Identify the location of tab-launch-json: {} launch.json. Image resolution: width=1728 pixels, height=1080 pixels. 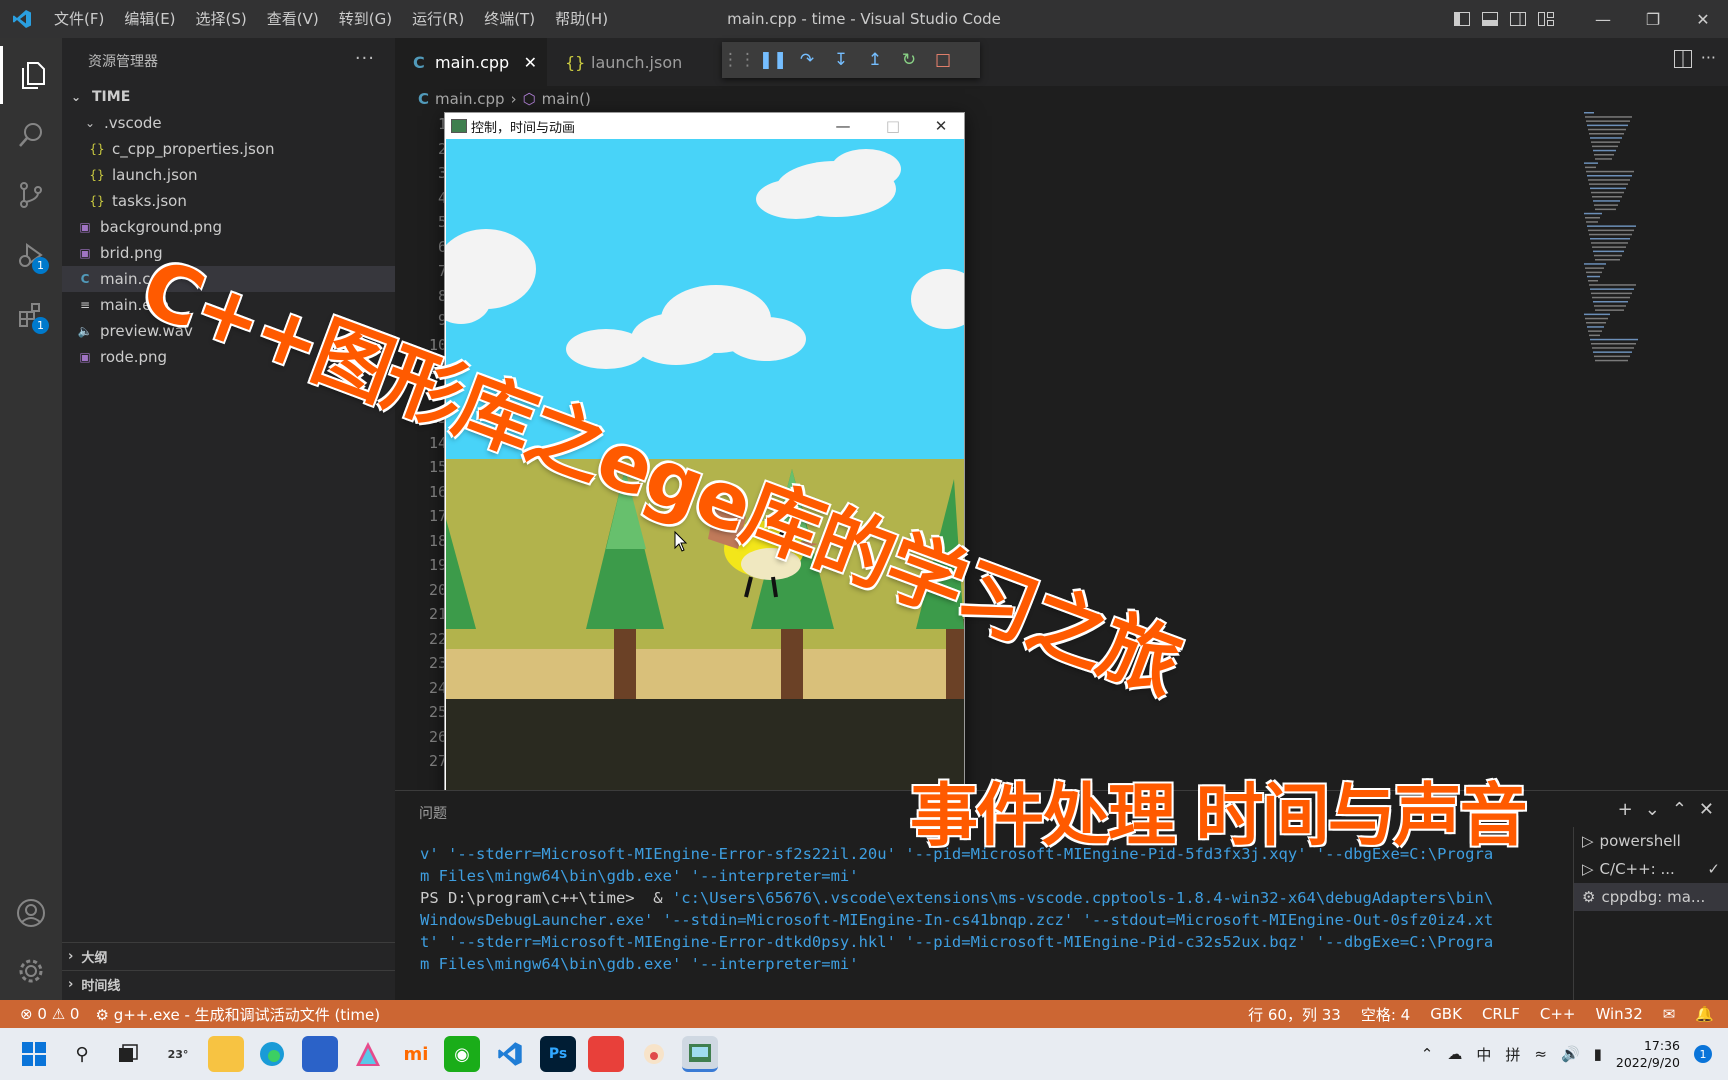
(622, 62).